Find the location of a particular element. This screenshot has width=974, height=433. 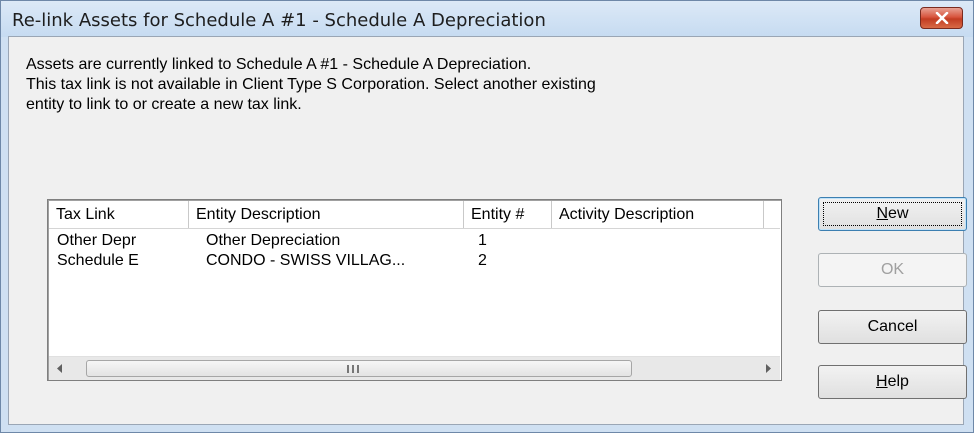

cell-tax-link: Other Depr is located at coordinates (97, 240).